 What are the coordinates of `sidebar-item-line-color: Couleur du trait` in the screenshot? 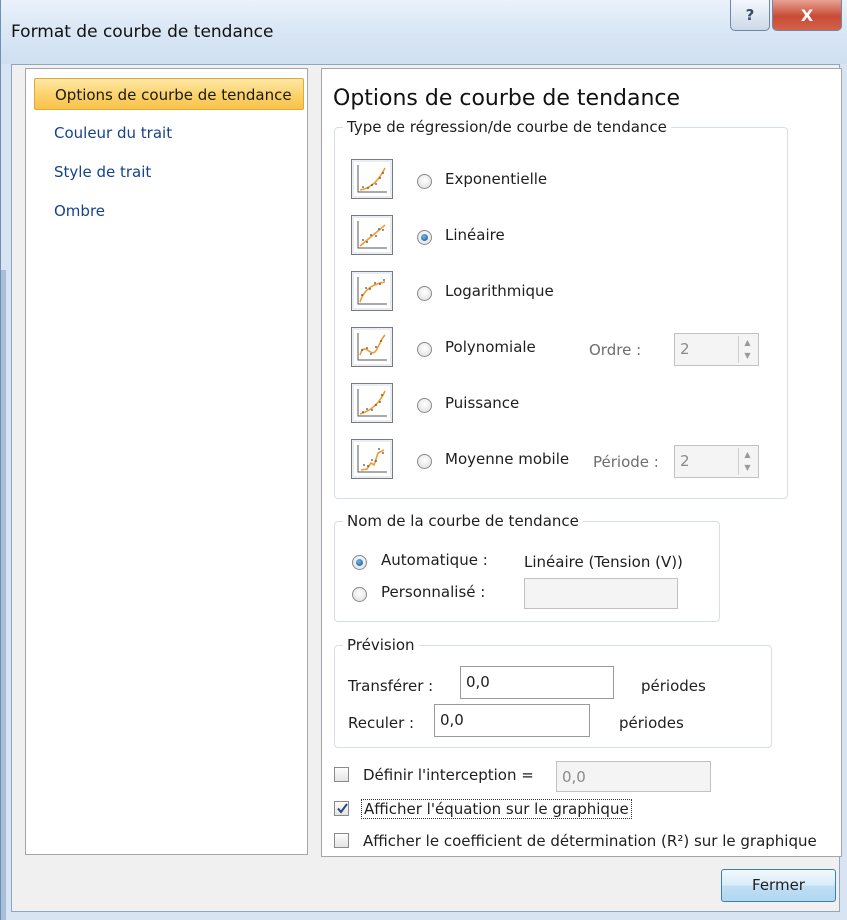 It's located at (169, 133).